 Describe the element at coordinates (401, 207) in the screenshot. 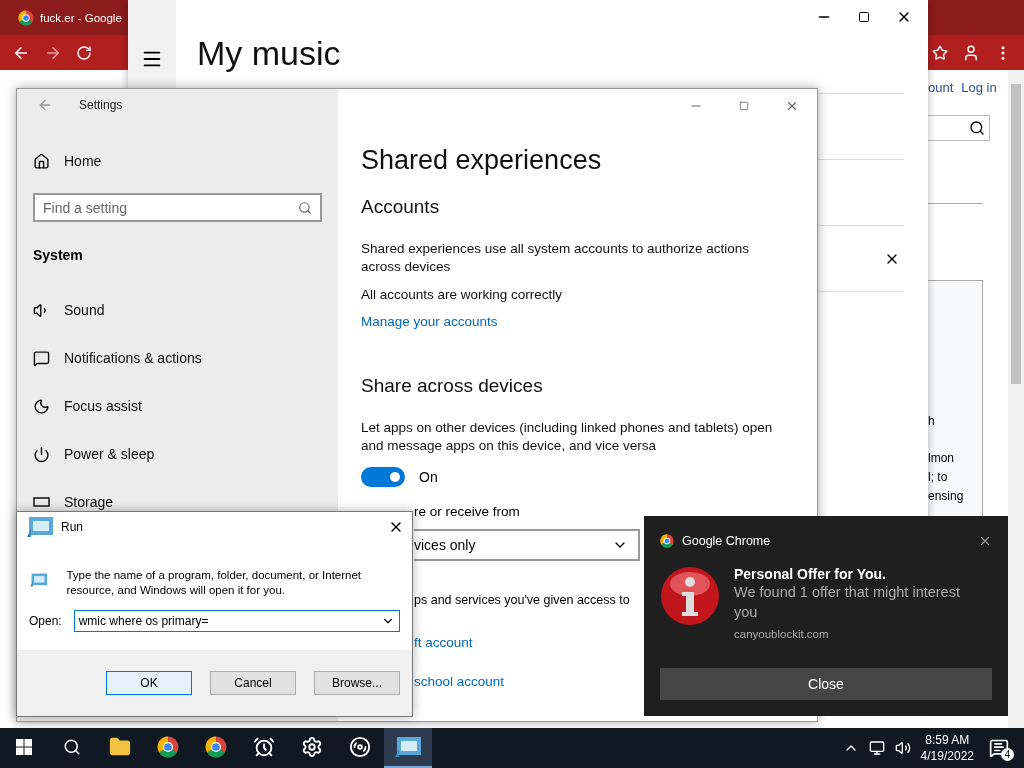

I see `section-heading: Accounts` at that location.